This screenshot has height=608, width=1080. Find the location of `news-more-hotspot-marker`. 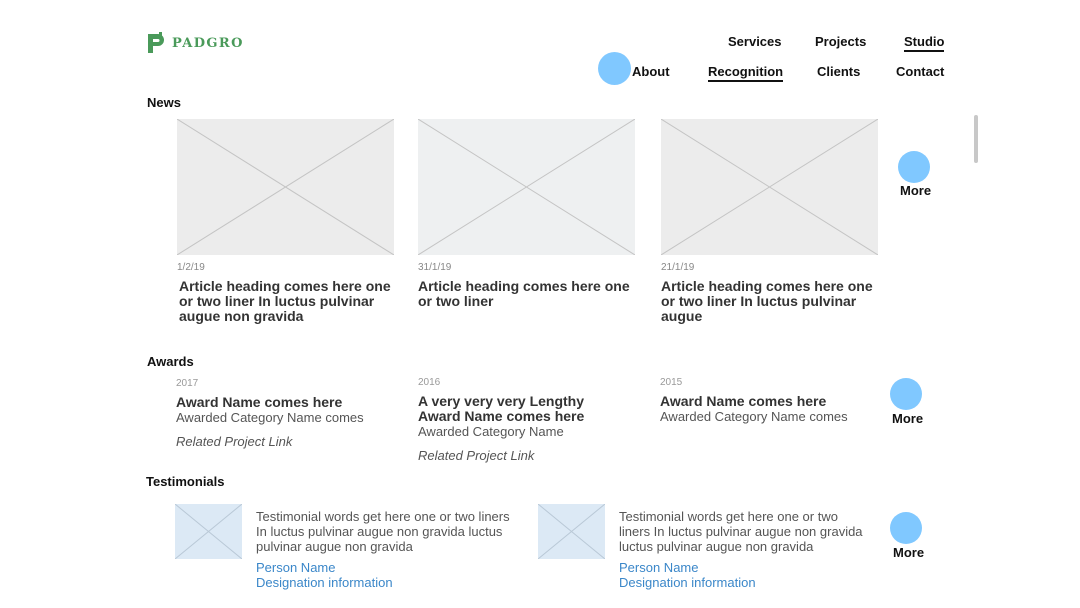

news-more-hotspot-marker is located at coordinates (914, 167).